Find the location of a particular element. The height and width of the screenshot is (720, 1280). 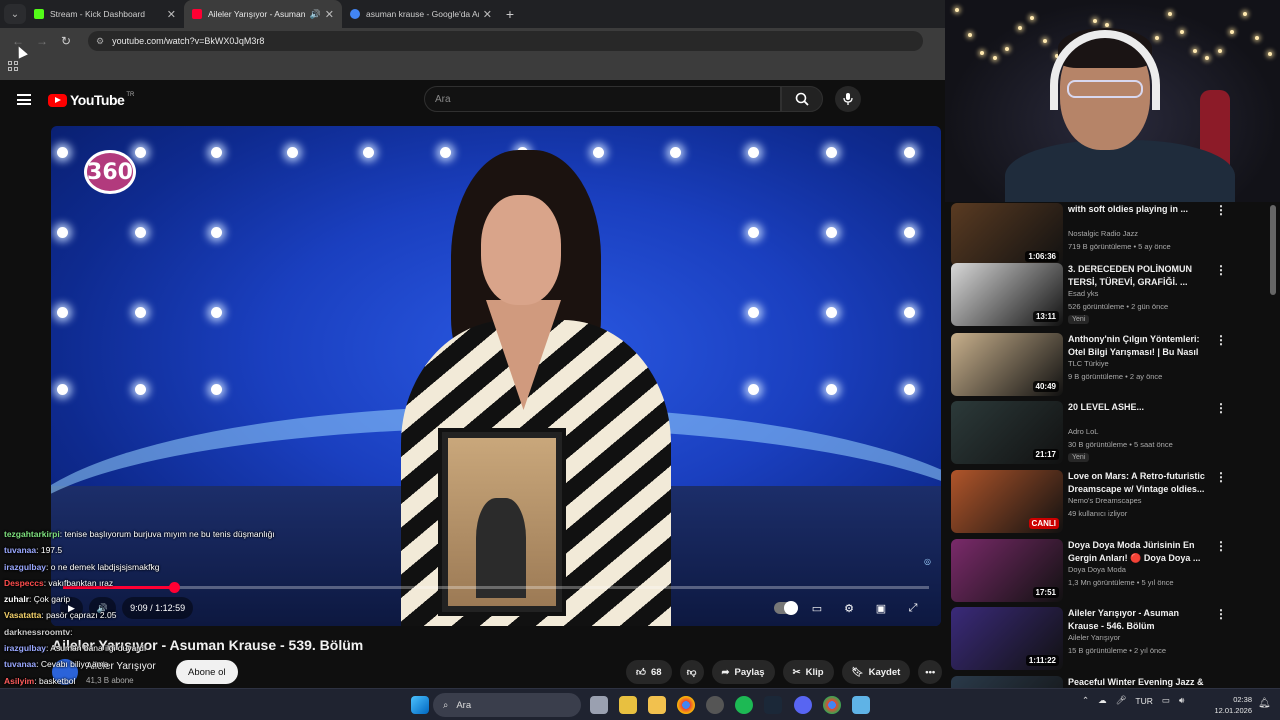

display-icon: ▭ is located at coordinates (1166, 700).